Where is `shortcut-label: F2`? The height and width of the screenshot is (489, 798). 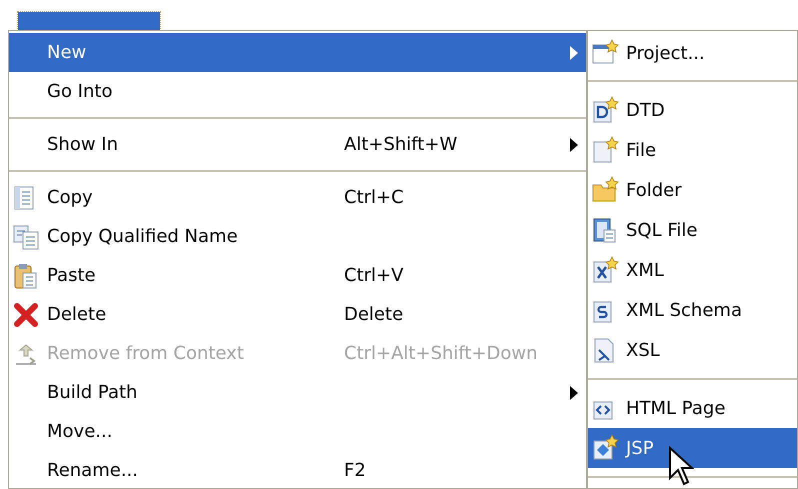
shortcut-label: F2 is located at coordinates (355, 471).